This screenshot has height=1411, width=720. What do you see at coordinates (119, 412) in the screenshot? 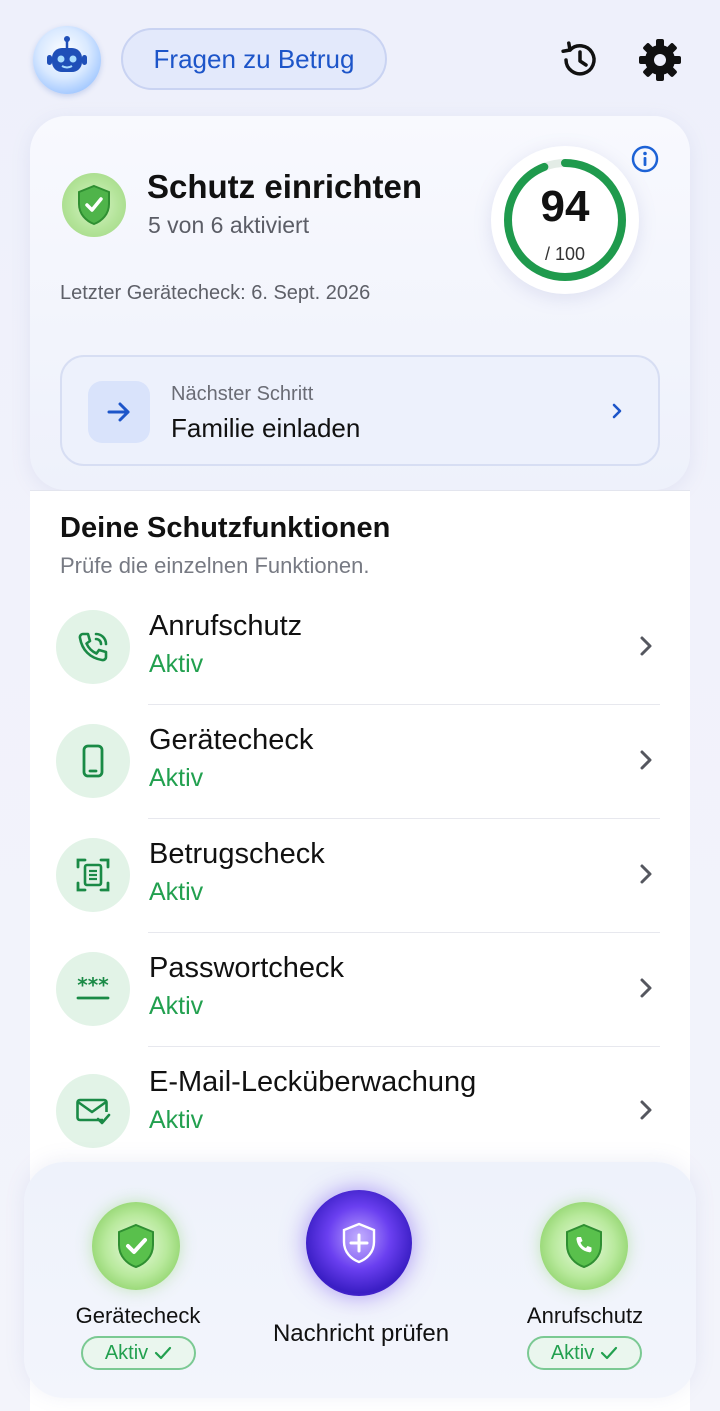
I see `arrow-right-icon` at bounding box center [119, 412].